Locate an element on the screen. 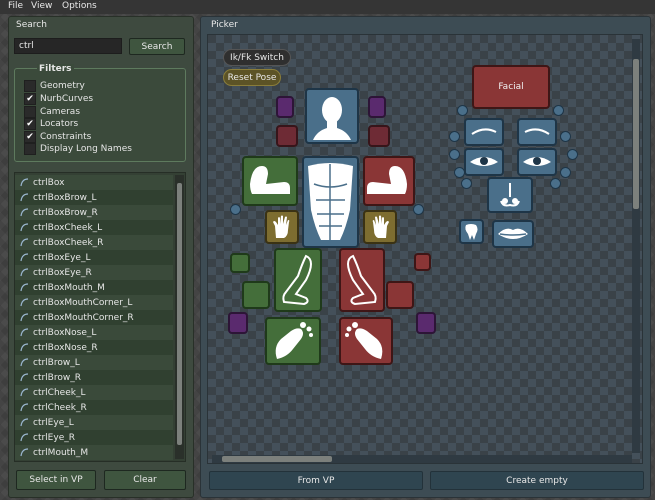 The image size is (655, 500). leg-left-control is located at coordinates (298, 280).